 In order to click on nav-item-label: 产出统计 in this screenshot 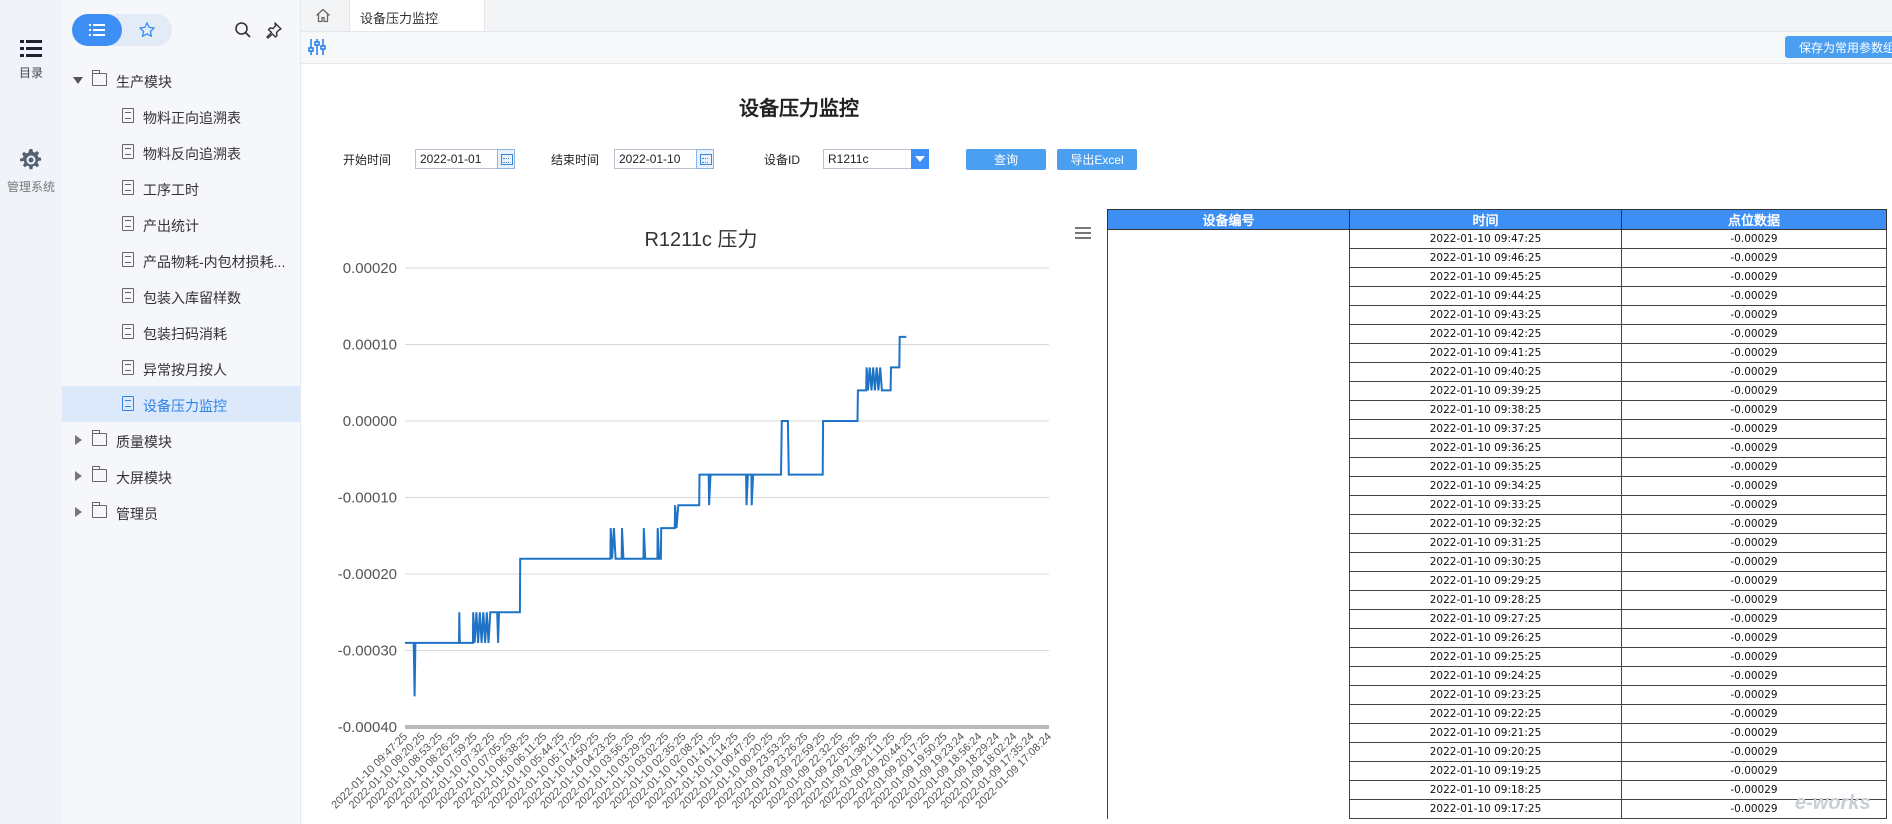, I will do `click(171, 226)`.